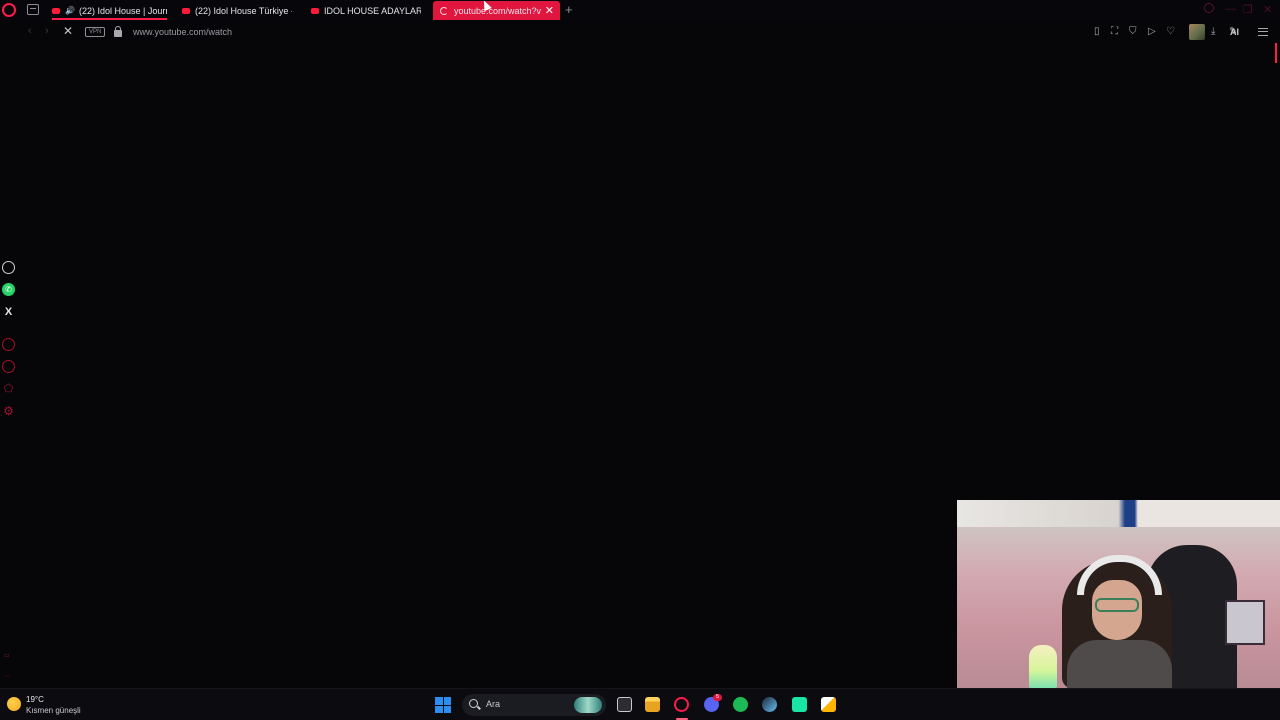 The image size is (1280, 720). What do you see at coordinates (1119, 575) in the screenshot?
I see `headphones` at bounding box center [1119, 575].